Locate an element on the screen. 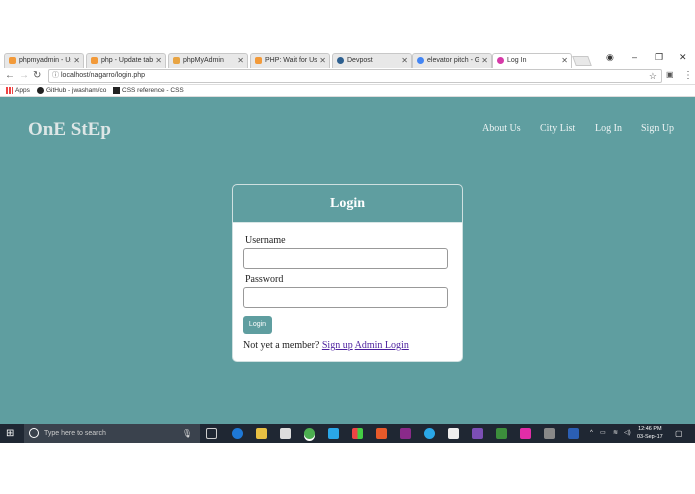  search-placeholder: Type here to search is located at coordinates (75, 433).